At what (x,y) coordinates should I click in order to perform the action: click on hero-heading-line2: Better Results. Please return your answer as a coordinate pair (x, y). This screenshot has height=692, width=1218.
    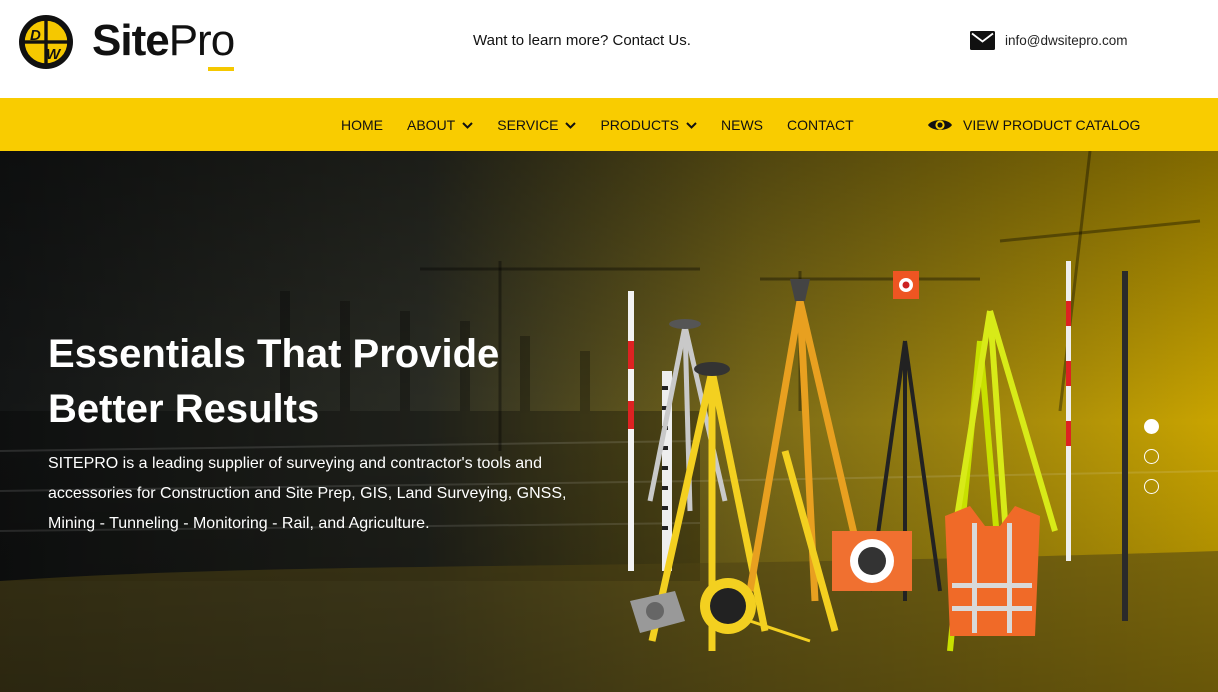
    Looking at the image, I should click on (184, 409).